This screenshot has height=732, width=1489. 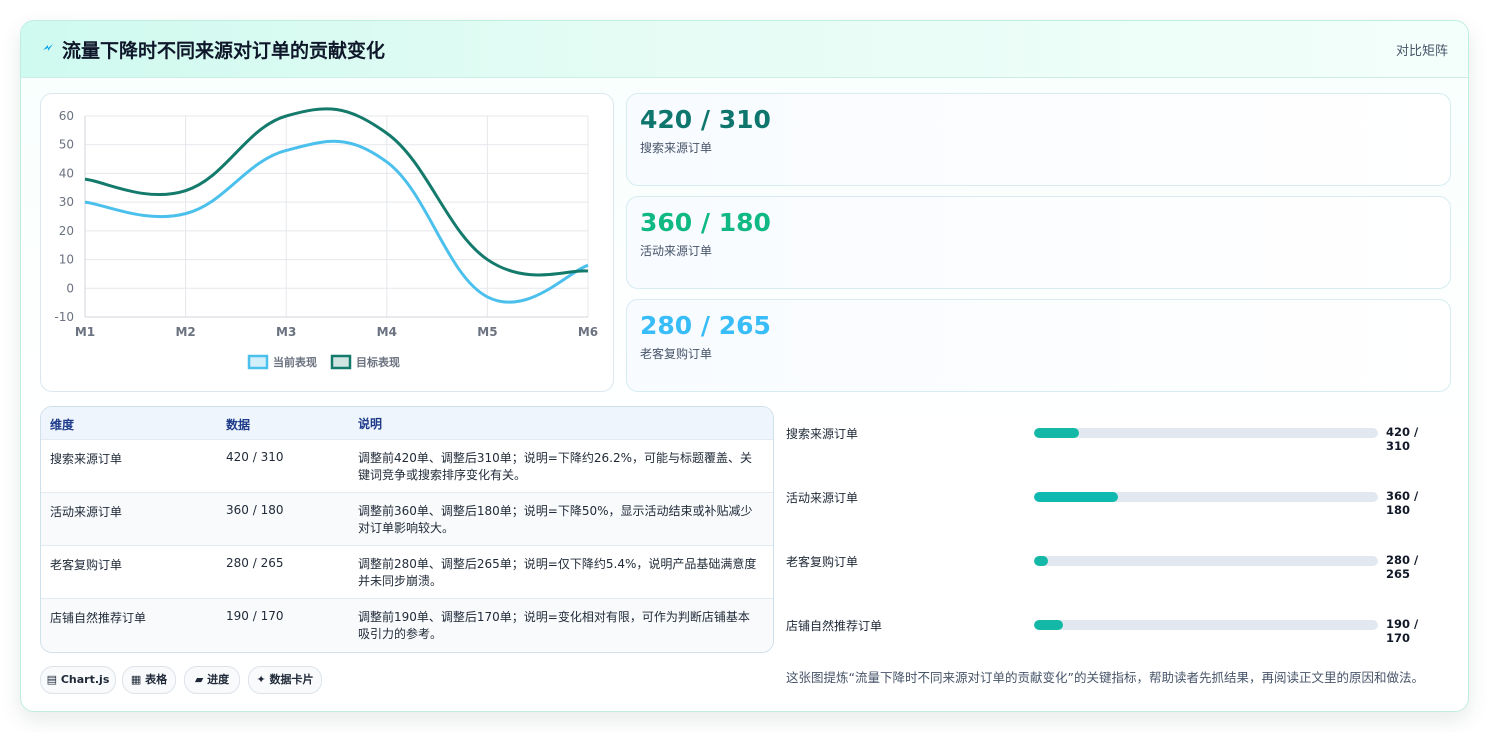 What do you see at coordinates (66, 116) in the screenshot?
I see `y-tick-label: 60` at bounding box center [66, 116].